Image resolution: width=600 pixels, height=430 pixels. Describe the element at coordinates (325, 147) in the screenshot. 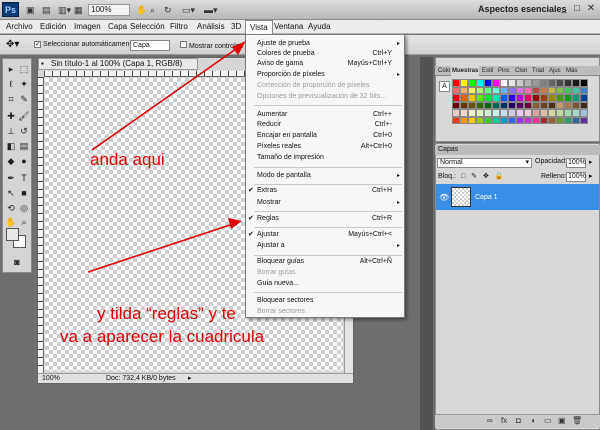

I see `menu-item-pixeles-reales: Píxeles reales Alt+Ctrl+0` at that location.